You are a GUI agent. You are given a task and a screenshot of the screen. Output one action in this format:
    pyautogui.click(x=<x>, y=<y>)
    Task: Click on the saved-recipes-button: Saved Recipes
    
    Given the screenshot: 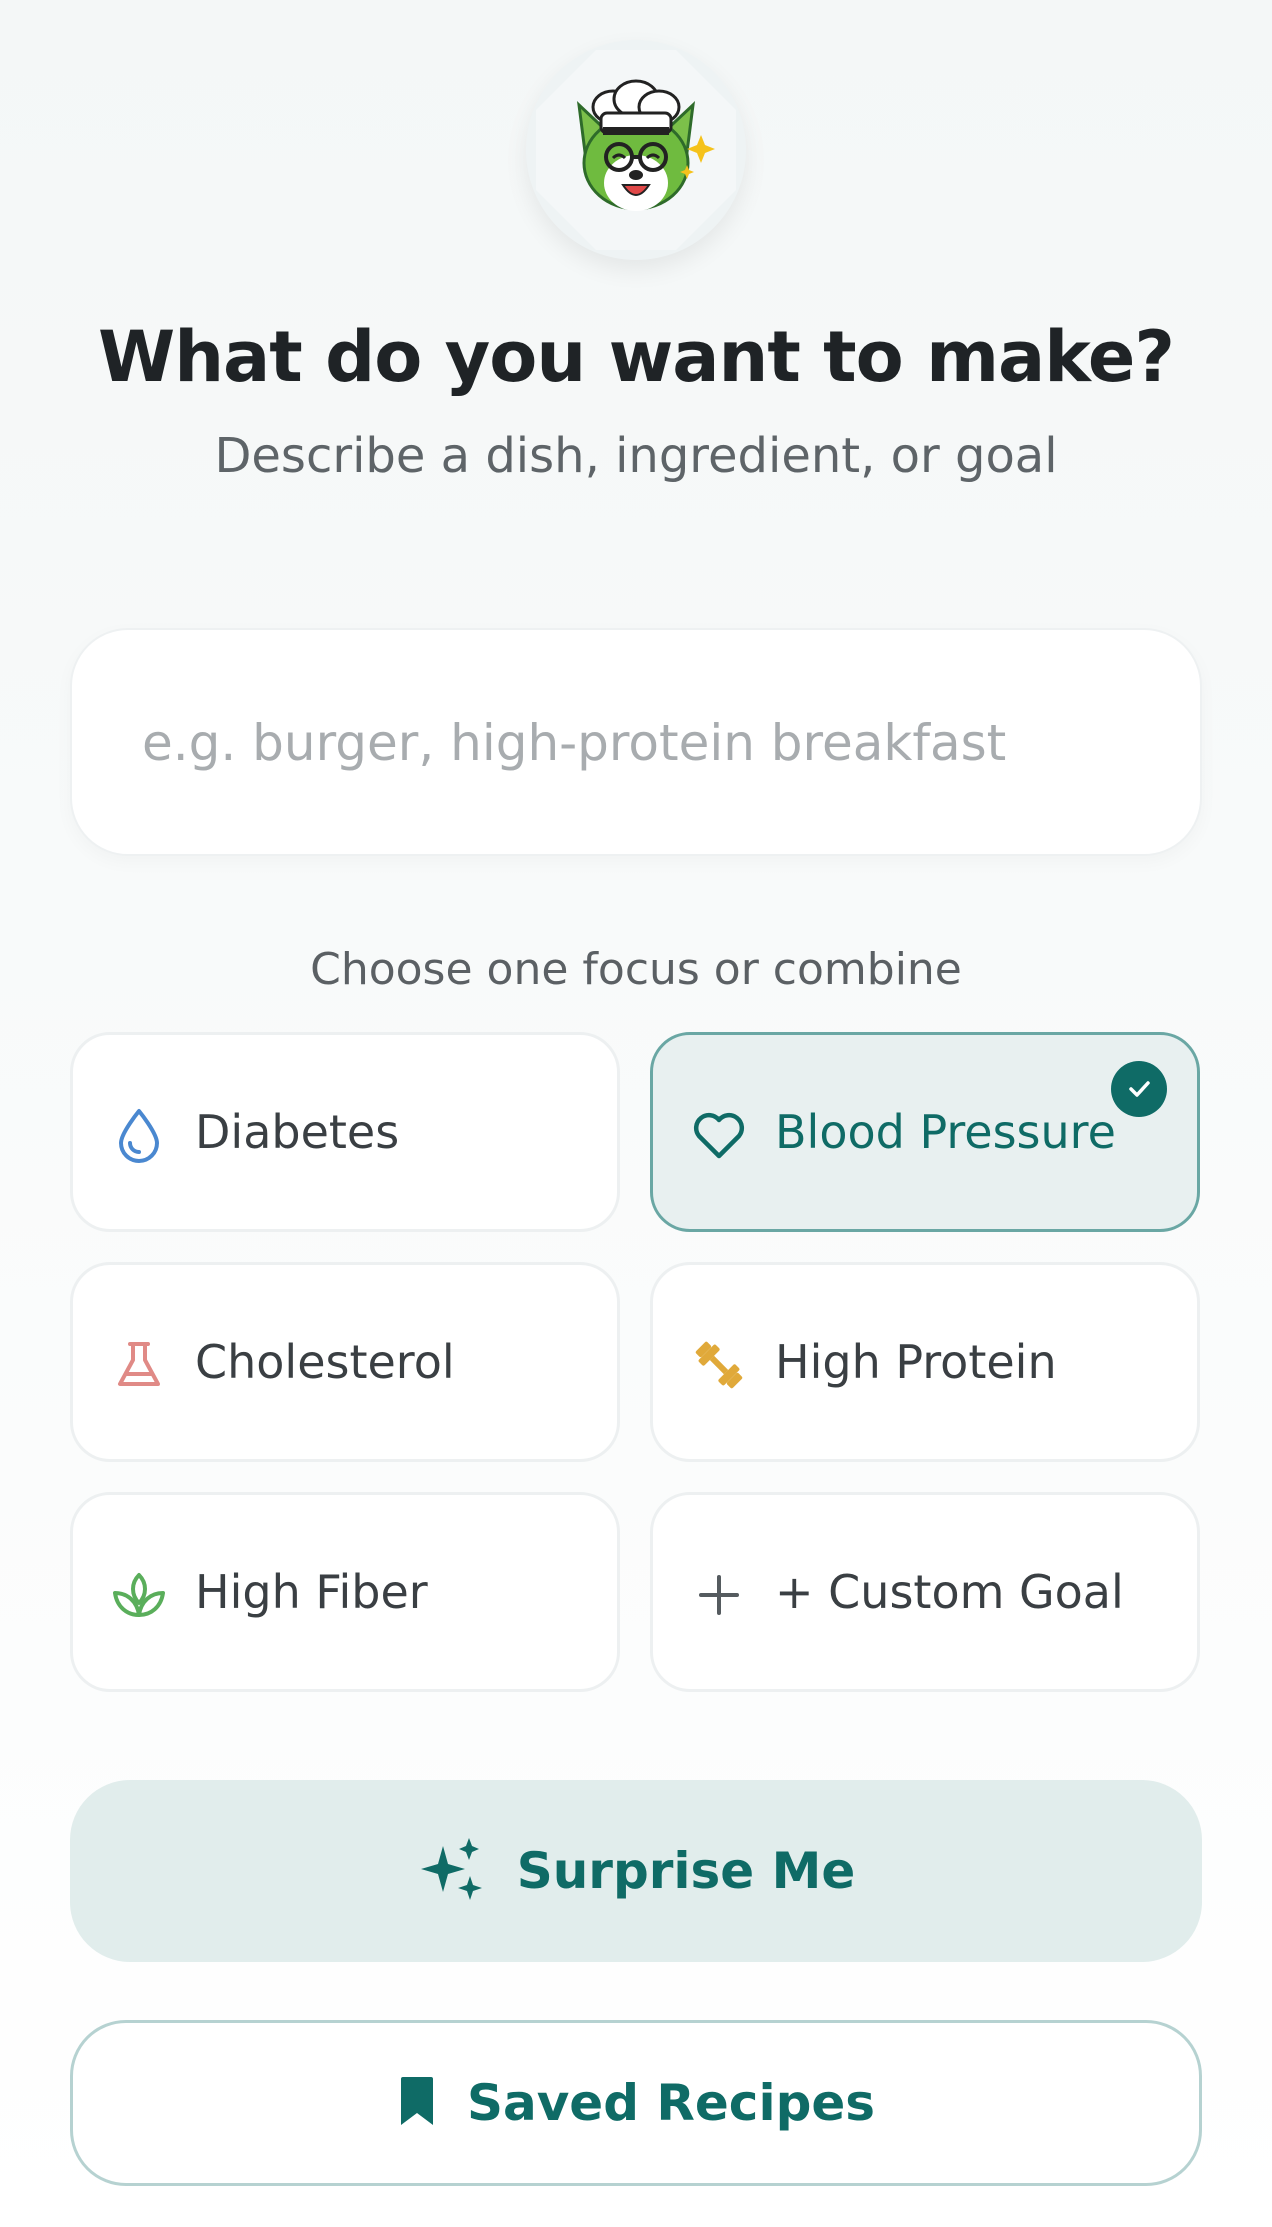 What is the action you would take?
    pyautogui.click(x=636, y=2103)
    